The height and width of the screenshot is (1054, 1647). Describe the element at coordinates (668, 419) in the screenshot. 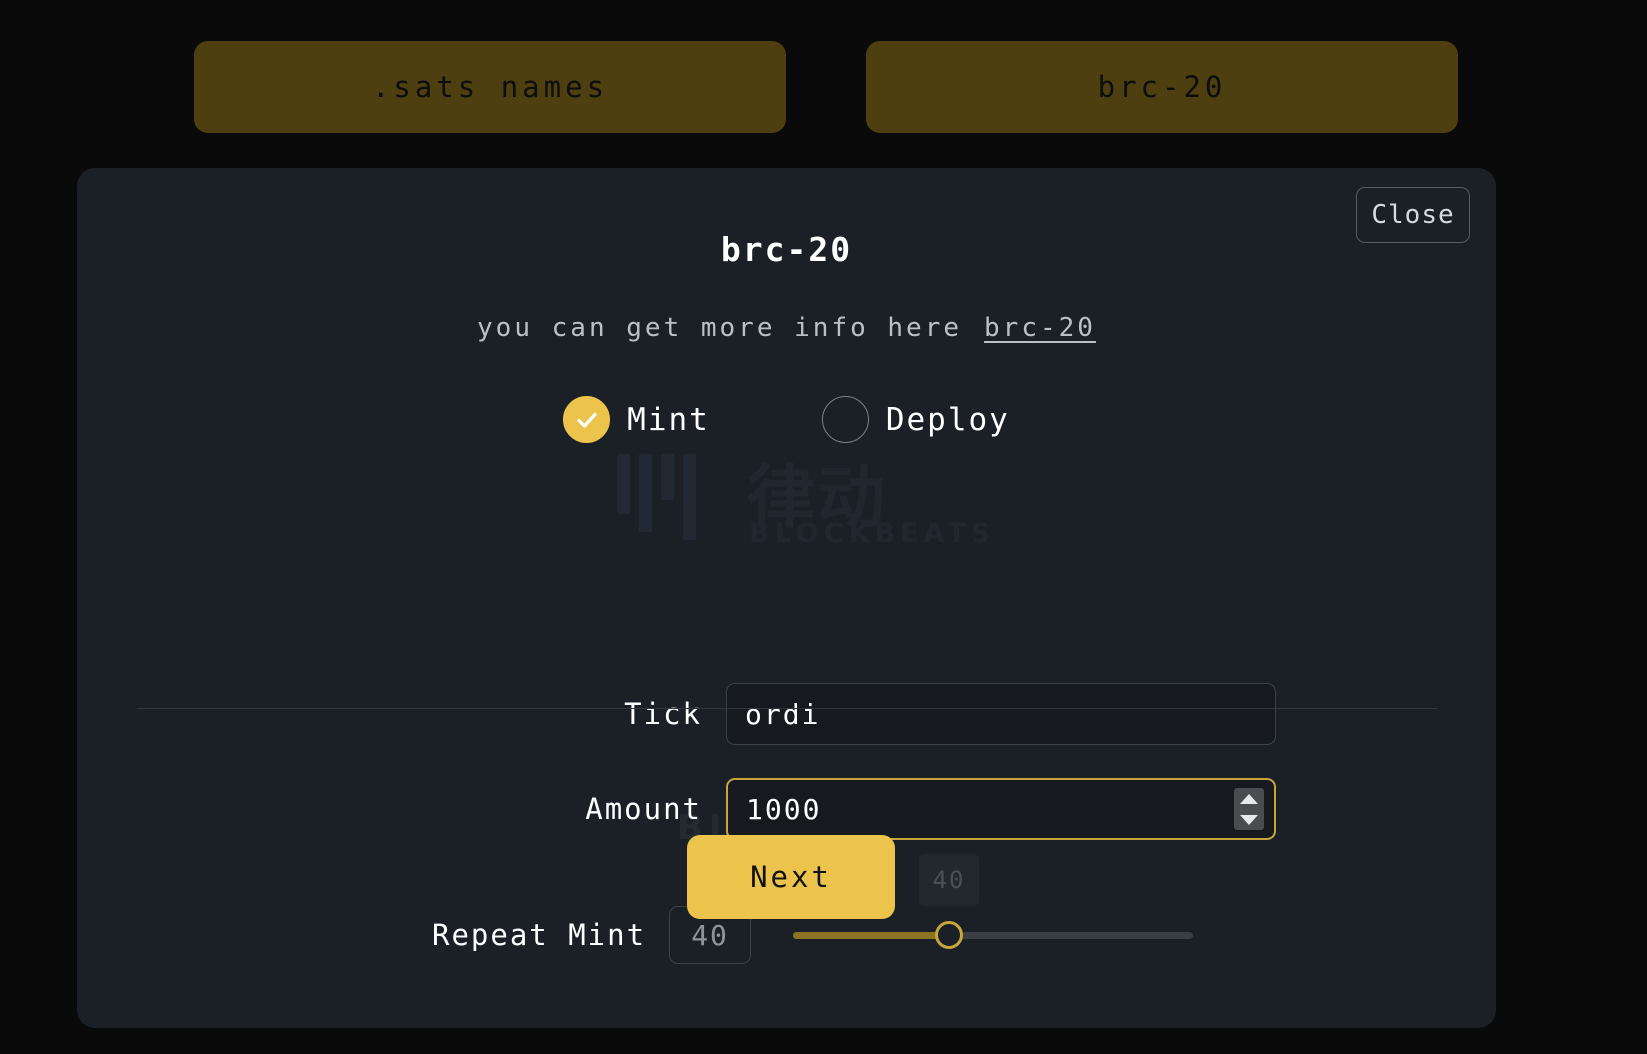

I see `radio-option-mint-label: Mint` at that location.